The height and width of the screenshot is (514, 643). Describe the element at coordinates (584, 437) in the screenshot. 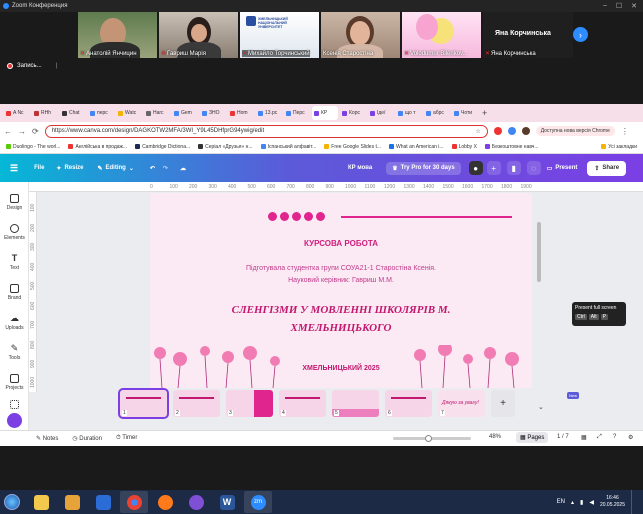

I see `grid-view-icon: ▦` at that location.